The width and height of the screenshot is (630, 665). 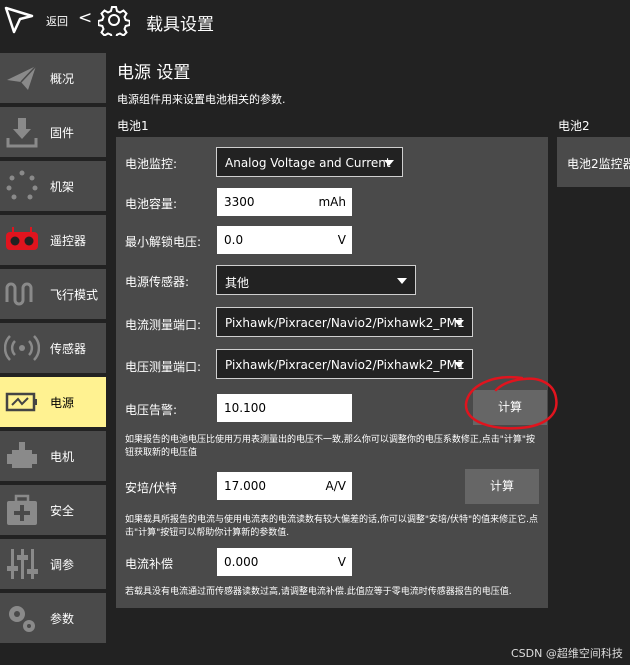 I want to click on power-sensor-select: 其他, so click(x=316, y=280).